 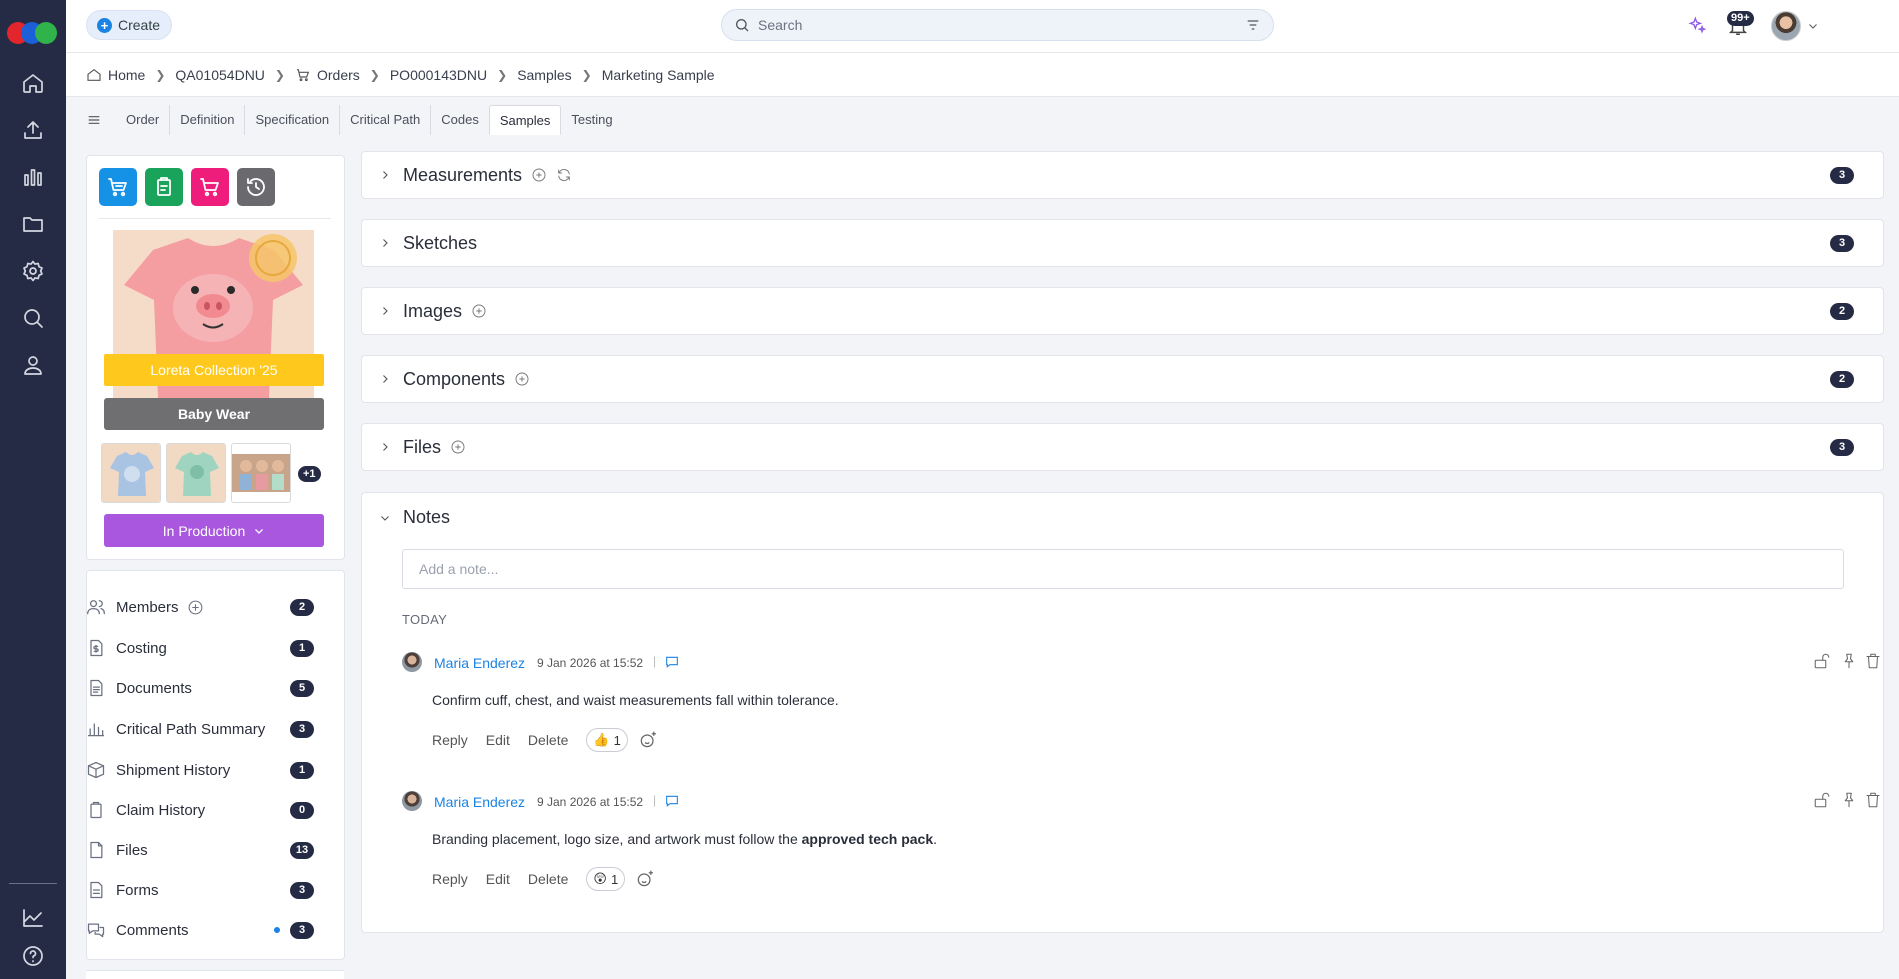 I want to click on reaction-chip: 😲 1, so click(x=606, y=879).